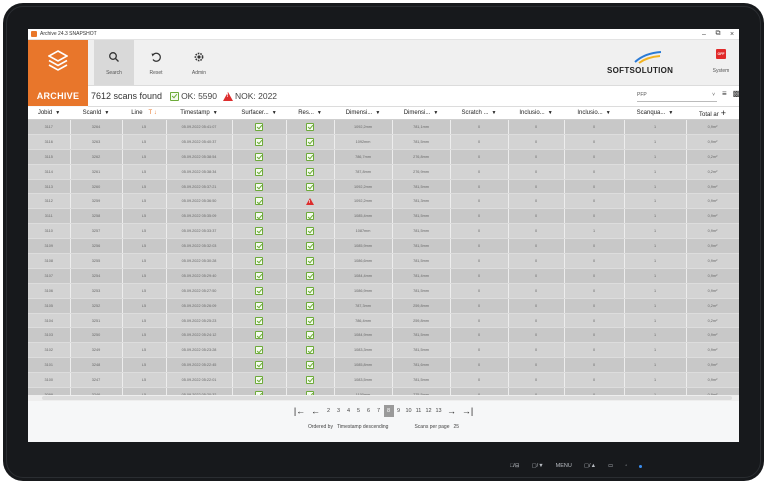 This screenshot has width=769, height=486. I want to click on hw-power-button: ◦, so click(626, 468).